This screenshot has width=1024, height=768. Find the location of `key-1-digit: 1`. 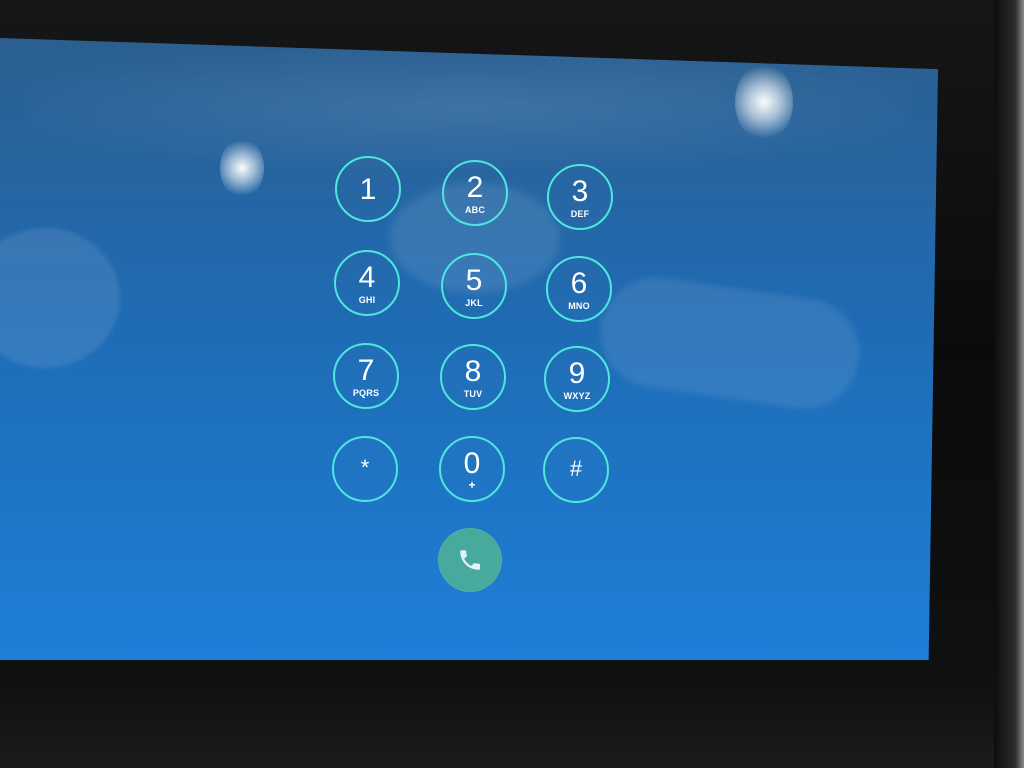

key-1-digit: 1 is located at coordinates (368, 189).